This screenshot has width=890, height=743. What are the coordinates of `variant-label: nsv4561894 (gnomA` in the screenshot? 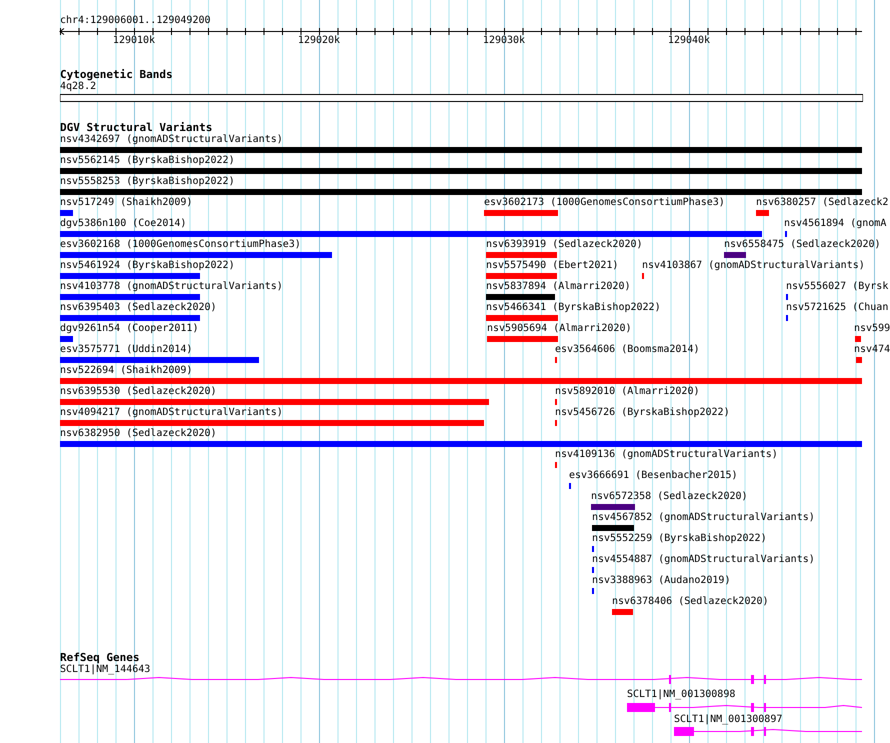 It's located at (835, 224).